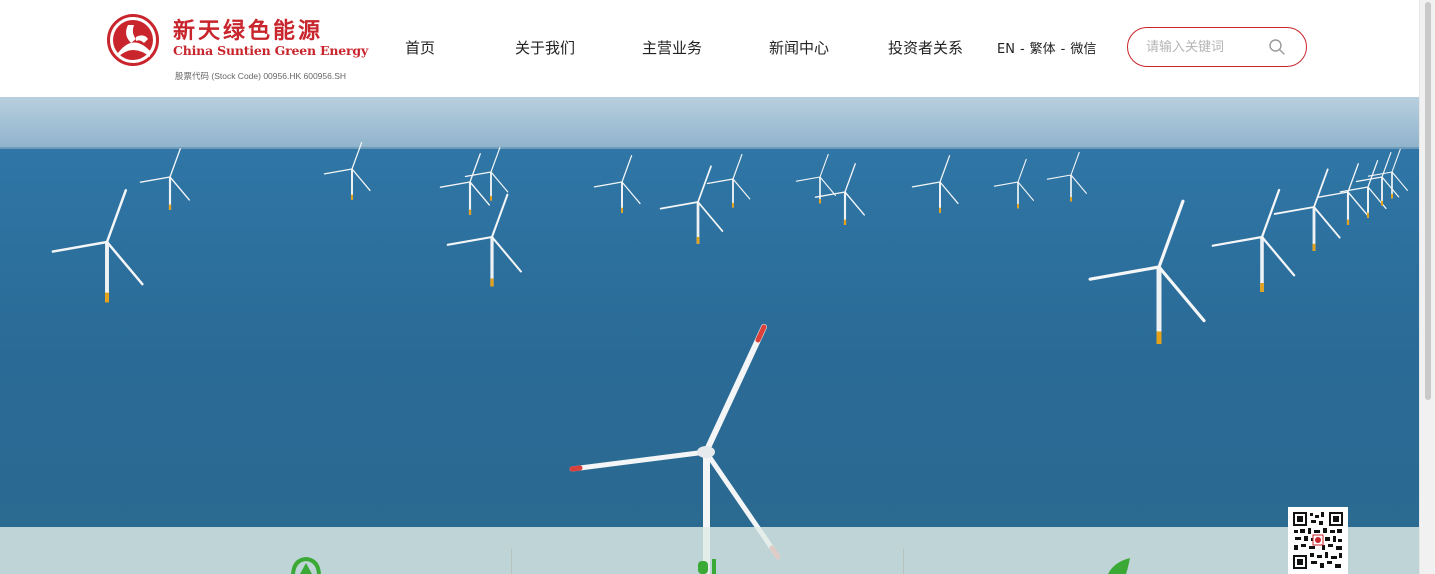  Describe the element at coordinates (925, 47) in the screenshot. I see `nav-investor-relations: 投资者关系` at that location.